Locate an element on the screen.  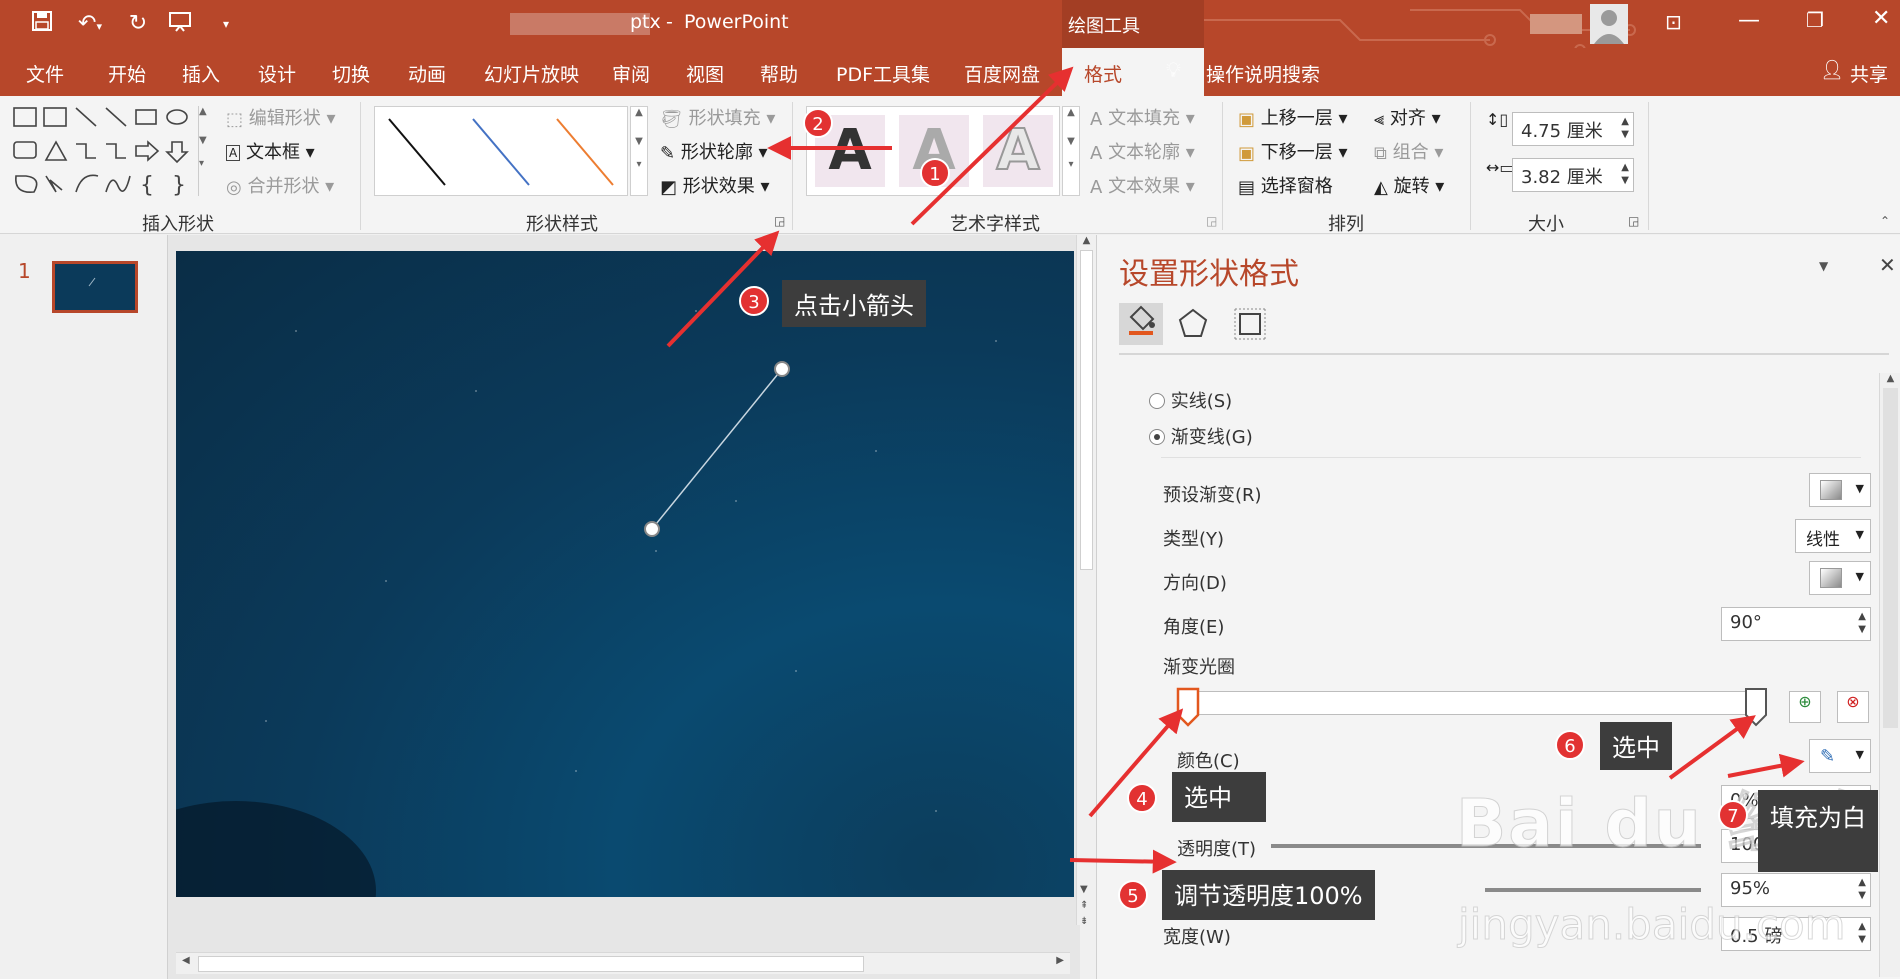
wordart-scroll: ▲ ▼ ▾ is located at coordinates (1071, 151).